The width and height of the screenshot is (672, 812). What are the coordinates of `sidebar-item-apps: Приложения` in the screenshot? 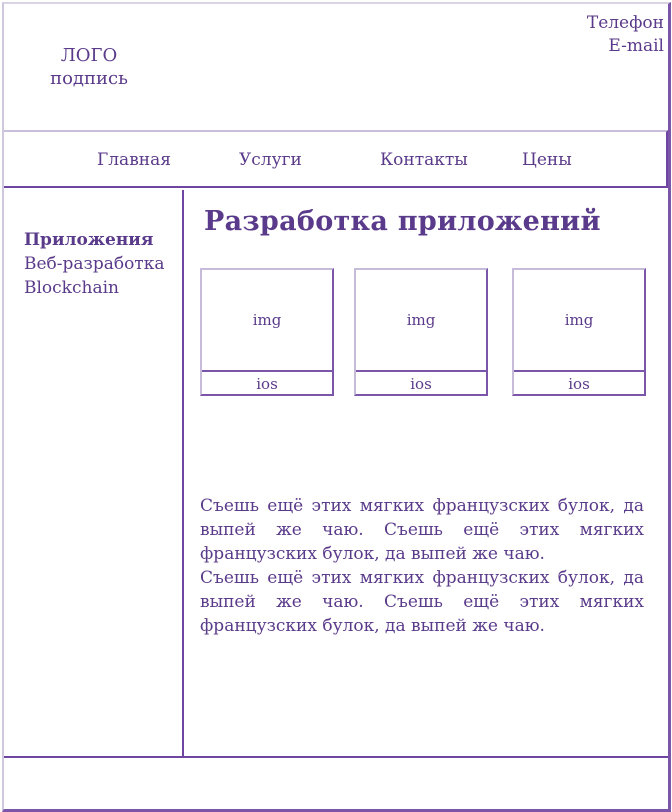 It's located at (88, 240).